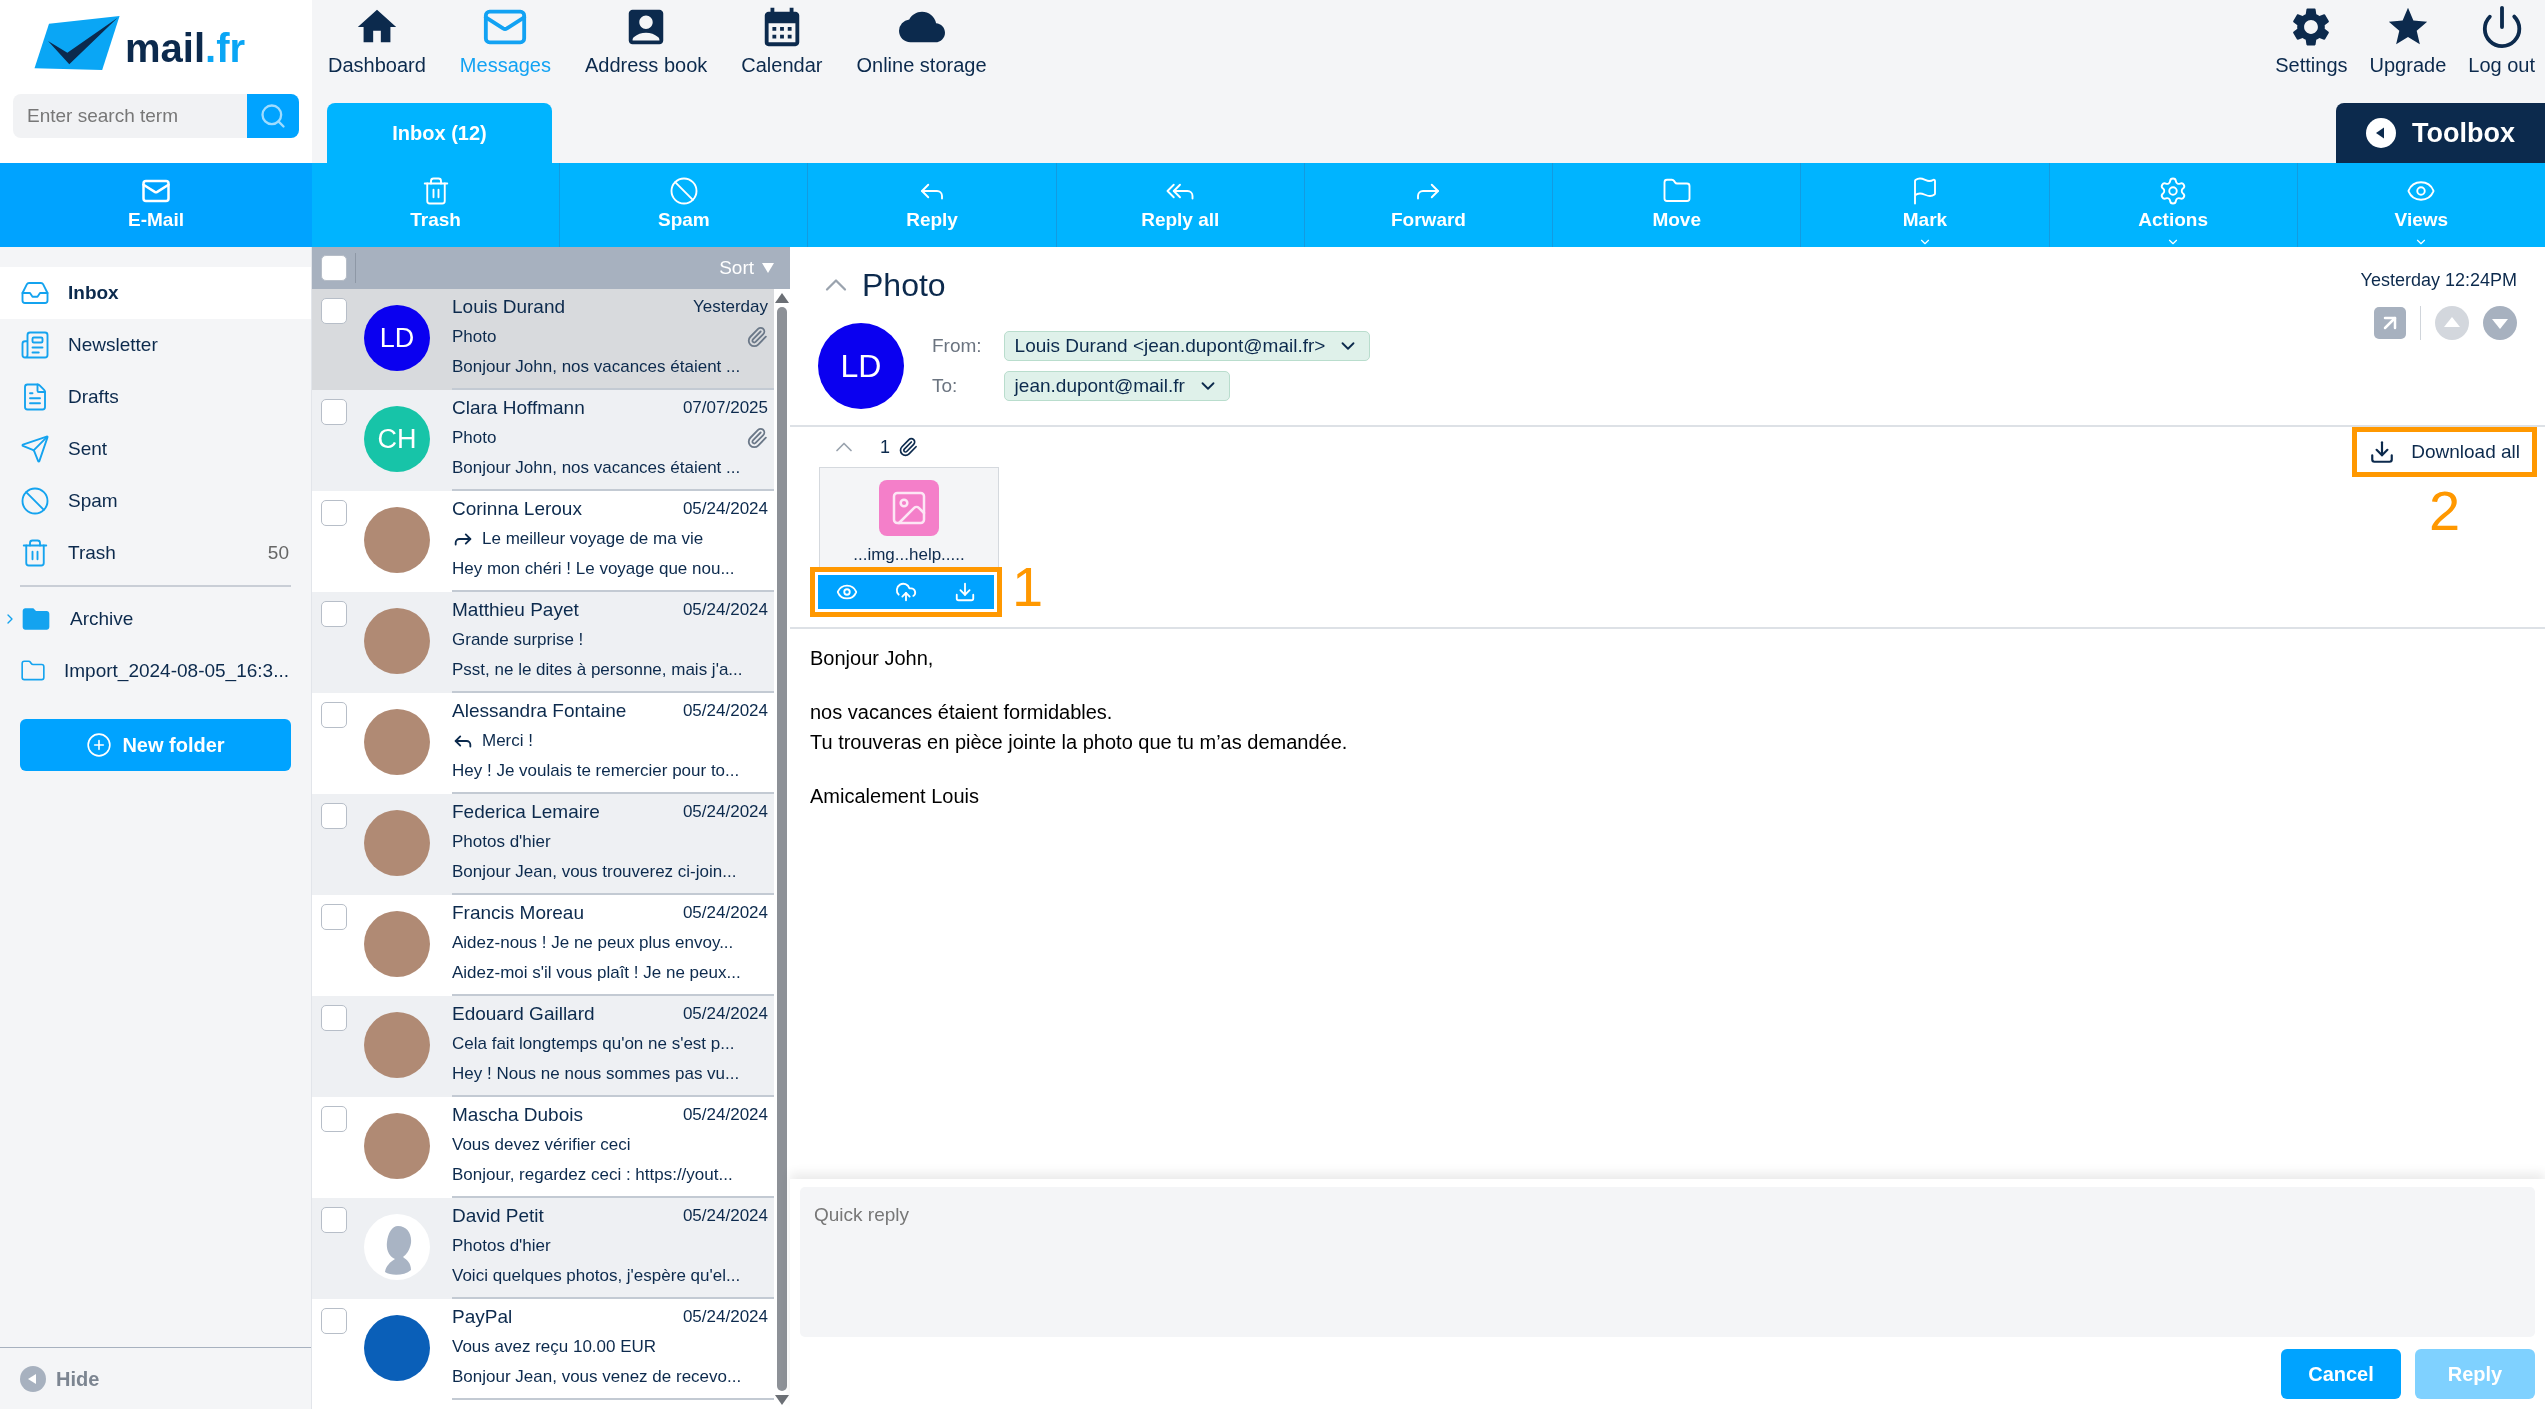 This screenshot has width=2545, height=1409. Describe the element at coordinates (498, 1215) in the screenshot. I see `sender-name: David Petit` at that location.